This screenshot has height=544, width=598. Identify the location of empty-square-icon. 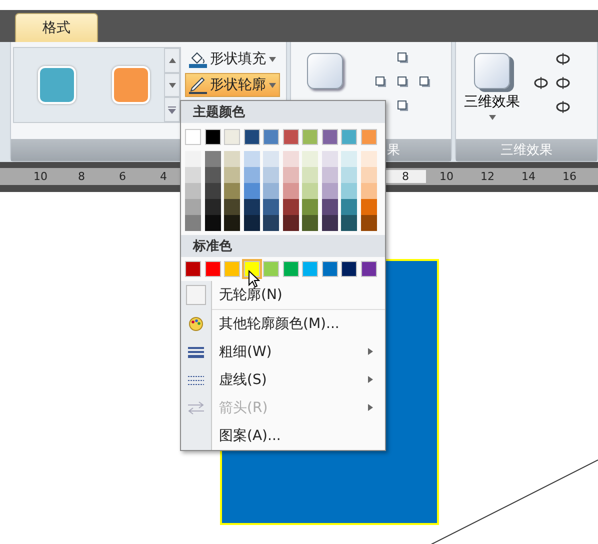
(196, 295).